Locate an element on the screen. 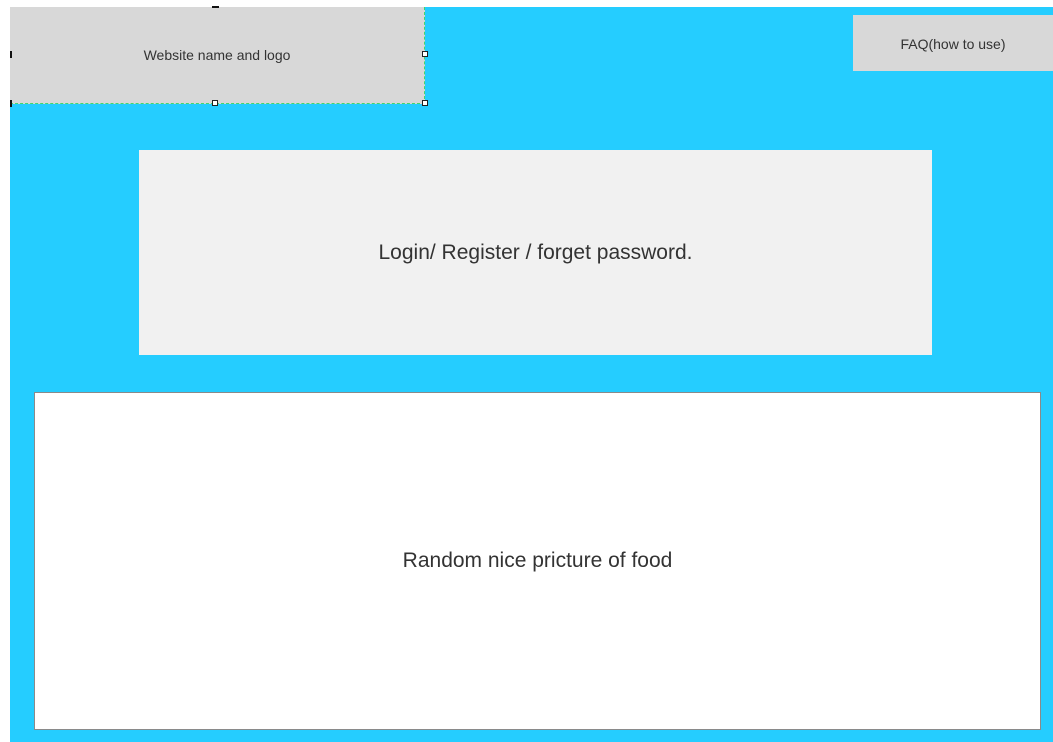  login-text: Login/ Register / forget password. is located at coordinates (535, 252).